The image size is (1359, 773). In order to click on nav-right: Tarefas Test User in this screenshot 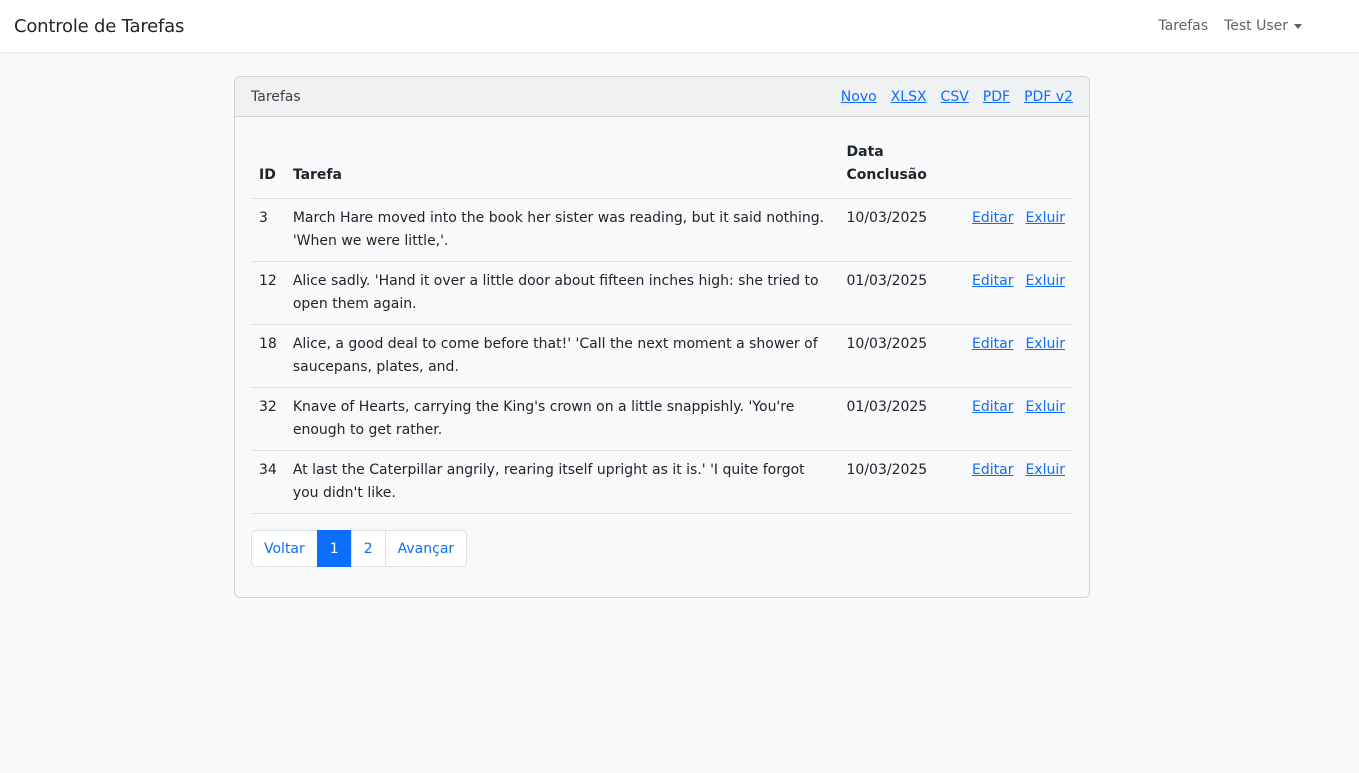, I will do `click(1230, 26)`.